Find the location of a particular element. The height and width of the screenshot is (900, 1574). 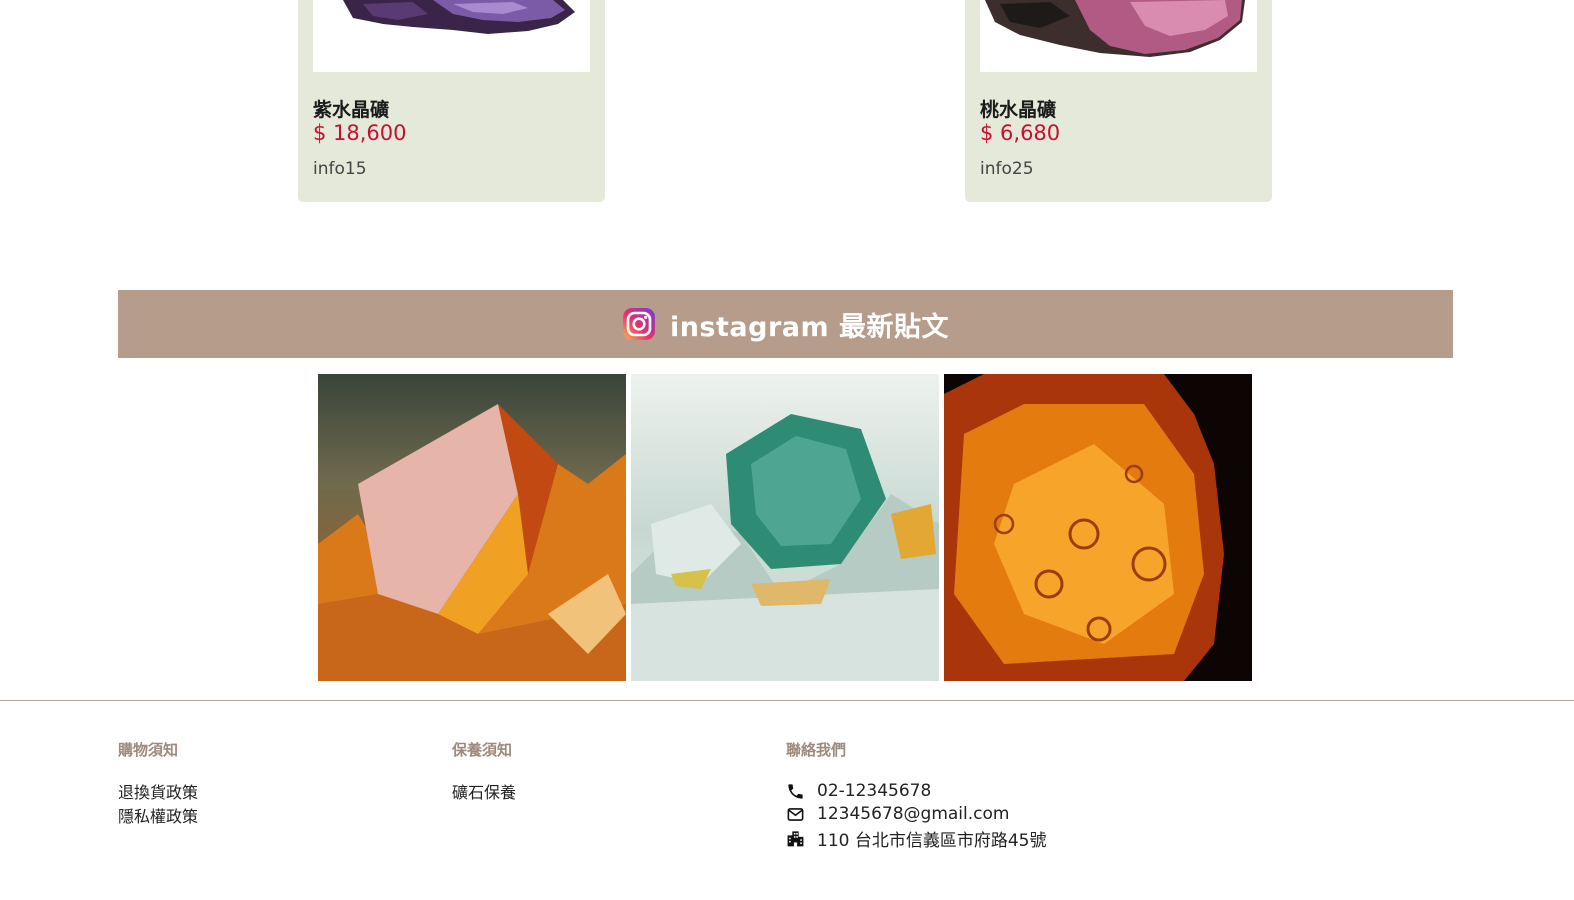

contact-phone: 02-12345678 is located at coordinates (858, 791).